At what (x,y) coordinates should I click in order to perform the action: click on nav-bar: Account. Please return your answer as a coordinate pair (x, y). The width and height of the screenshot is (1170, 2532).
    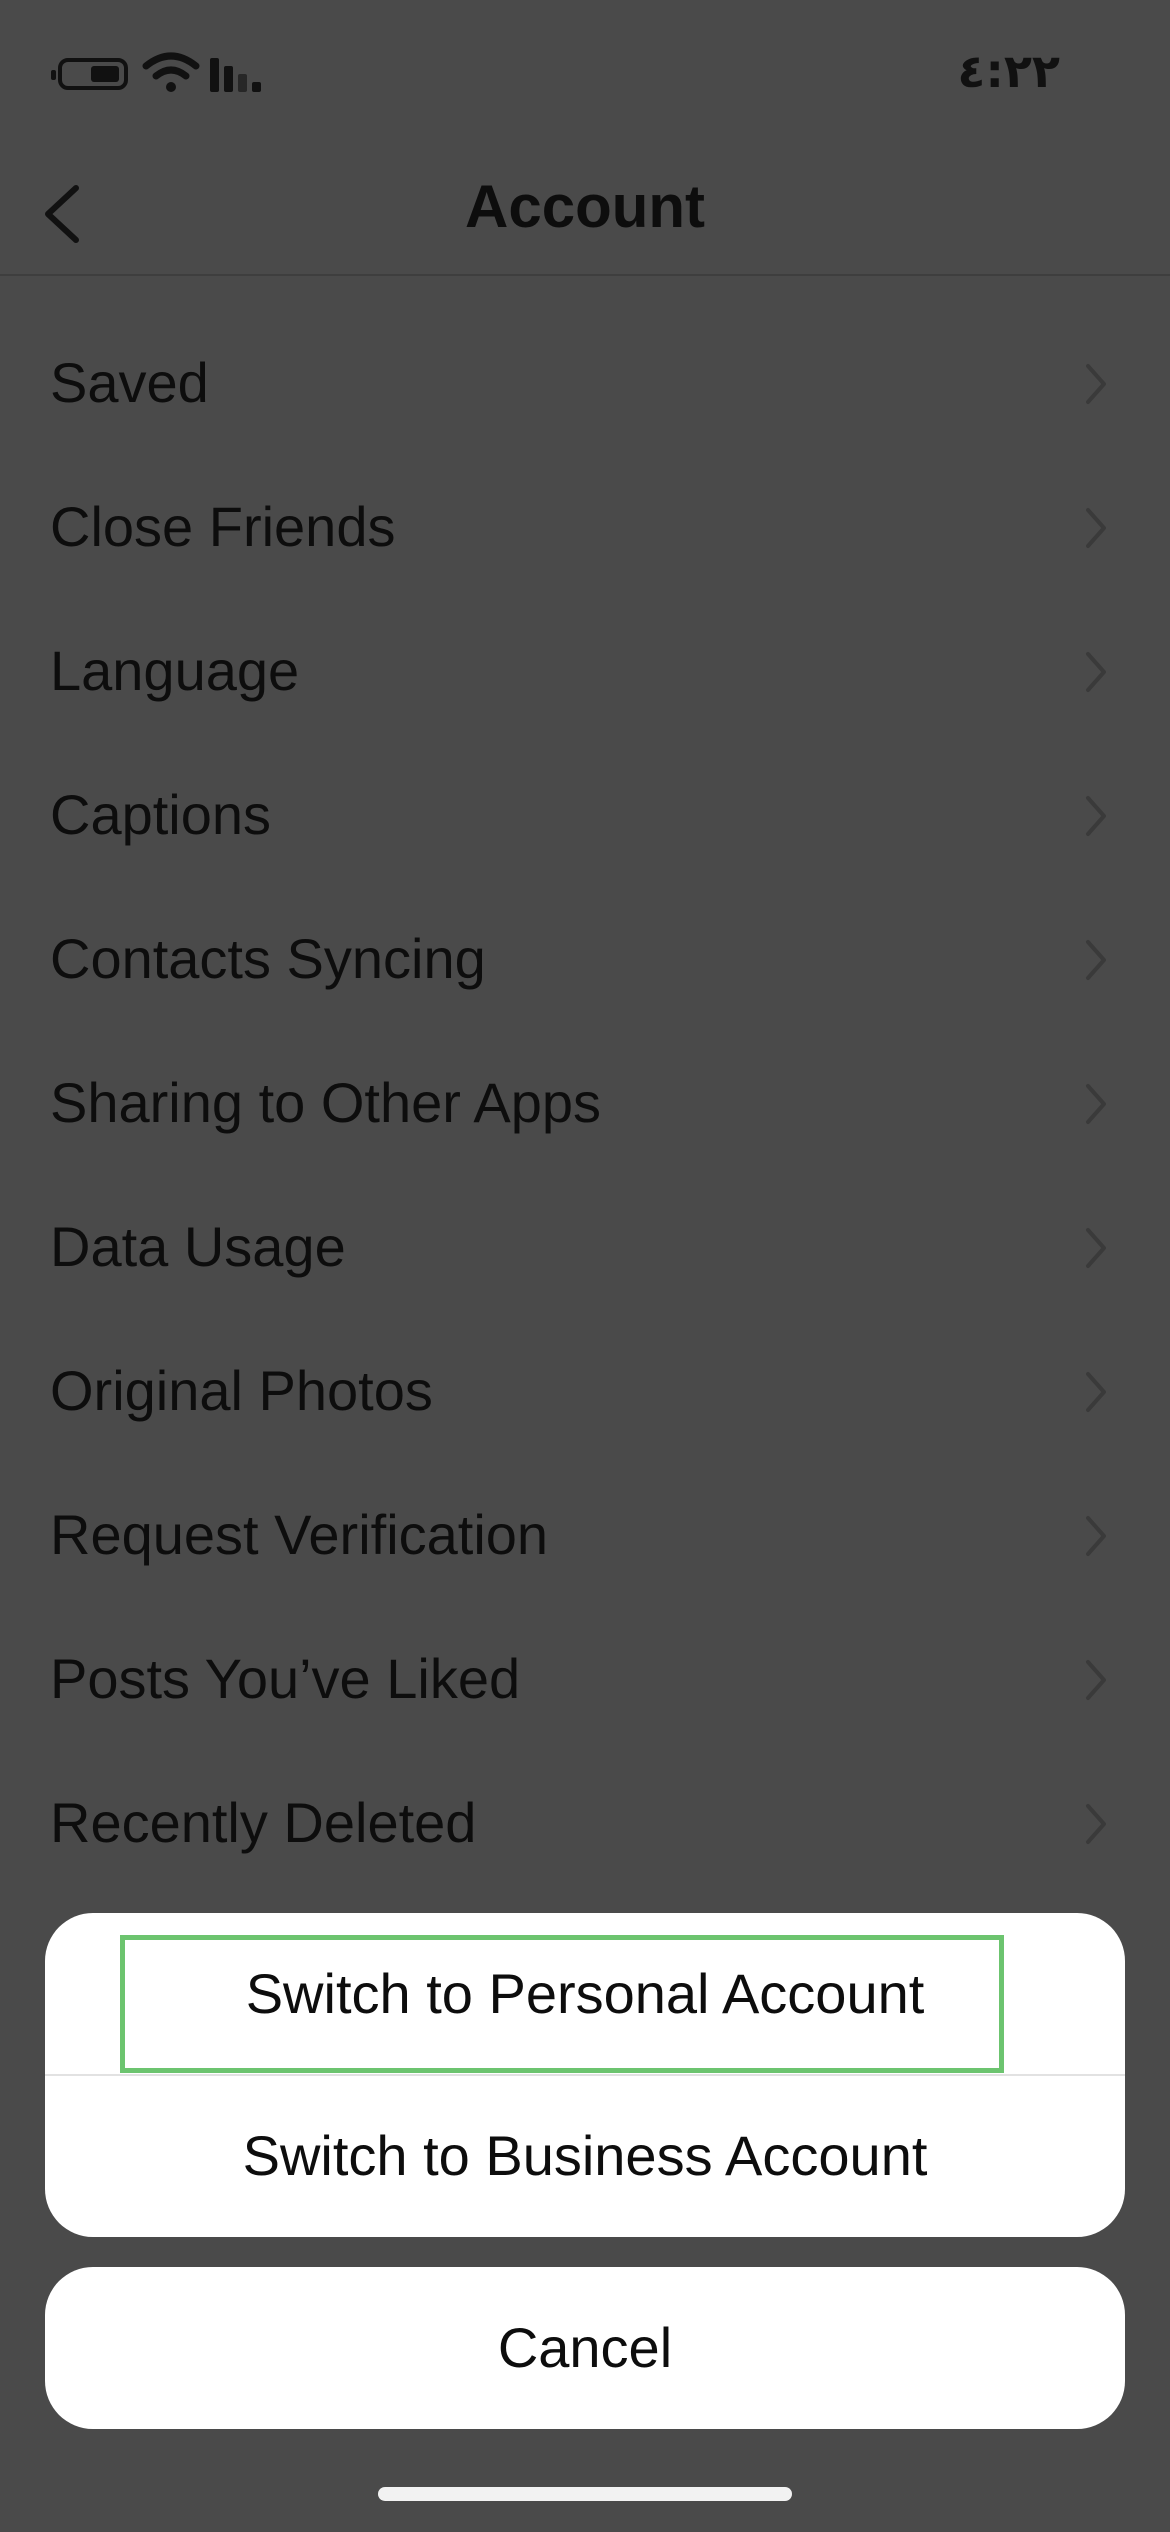
    Looking at the image, I should click on (585, 213).